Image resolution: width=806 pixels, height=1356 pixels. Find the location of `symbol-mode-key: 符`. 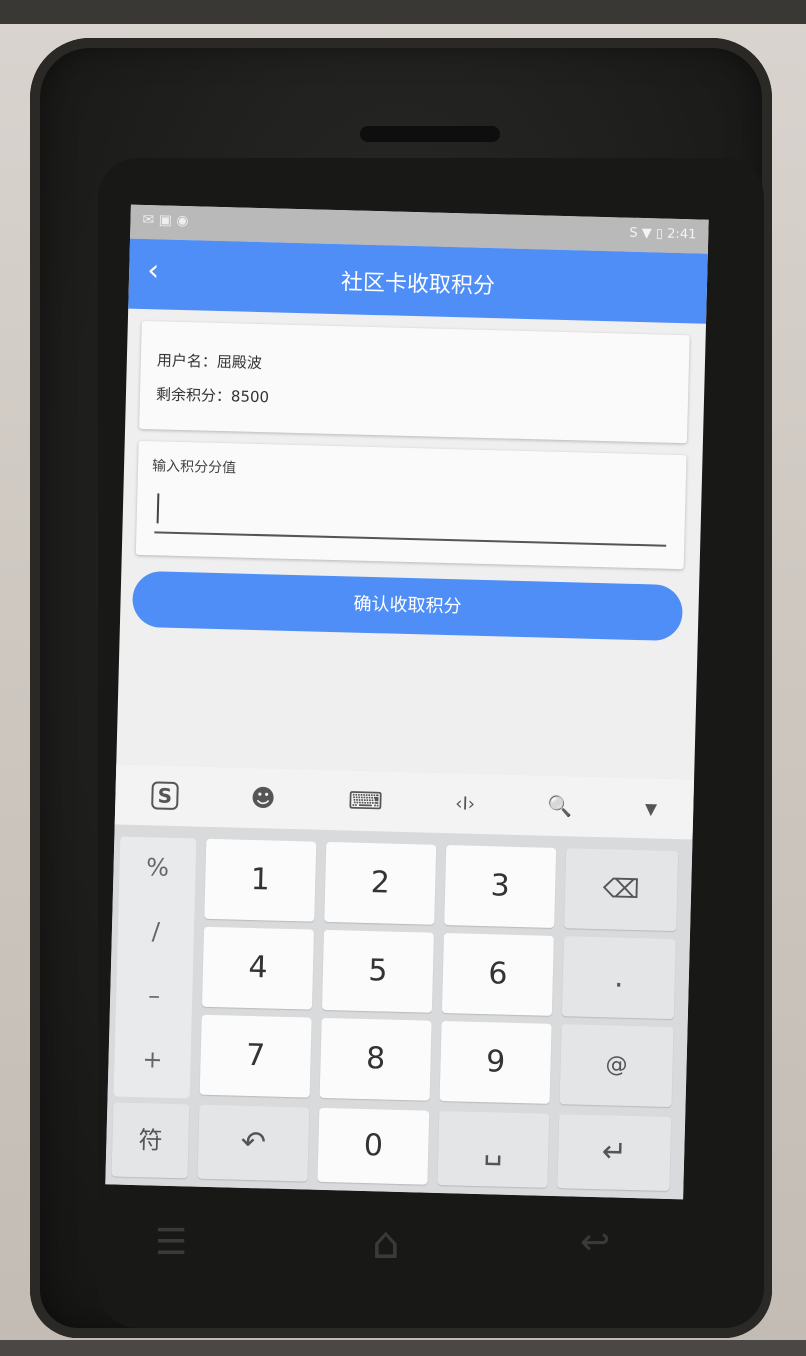

symbol-mode-key: 符 is located at coordinates (150, 1140).